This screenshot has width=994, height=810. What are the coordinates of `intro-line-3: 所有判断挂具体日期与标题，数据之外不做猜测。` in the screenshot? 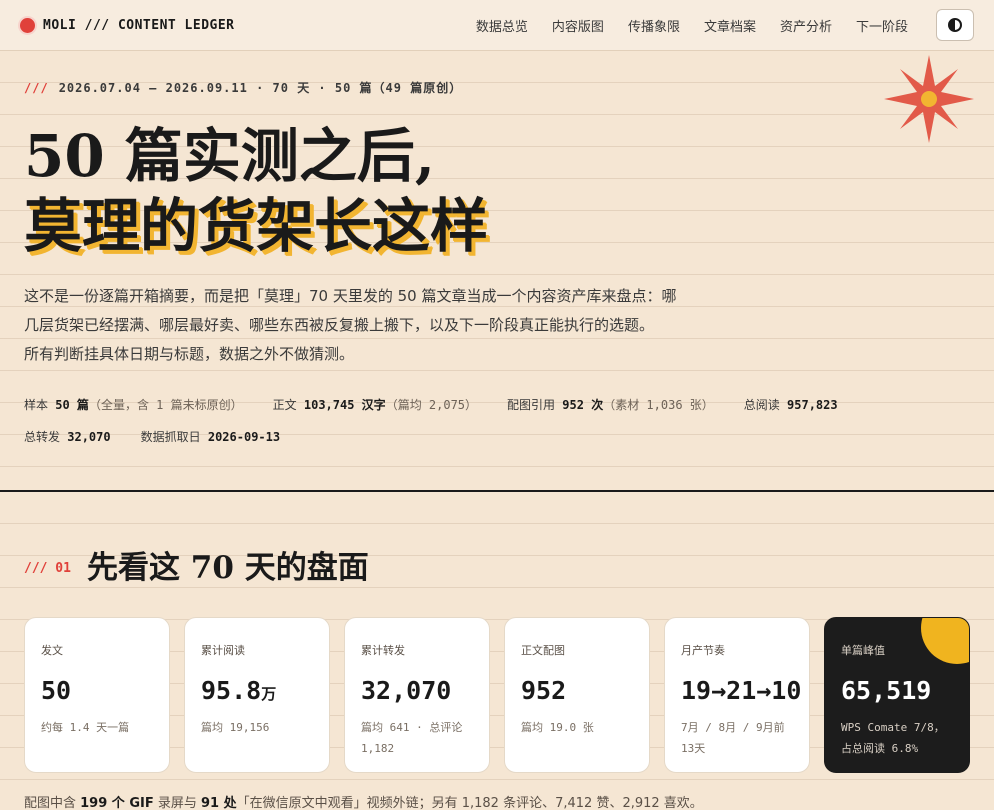 It's located at (189, 354).